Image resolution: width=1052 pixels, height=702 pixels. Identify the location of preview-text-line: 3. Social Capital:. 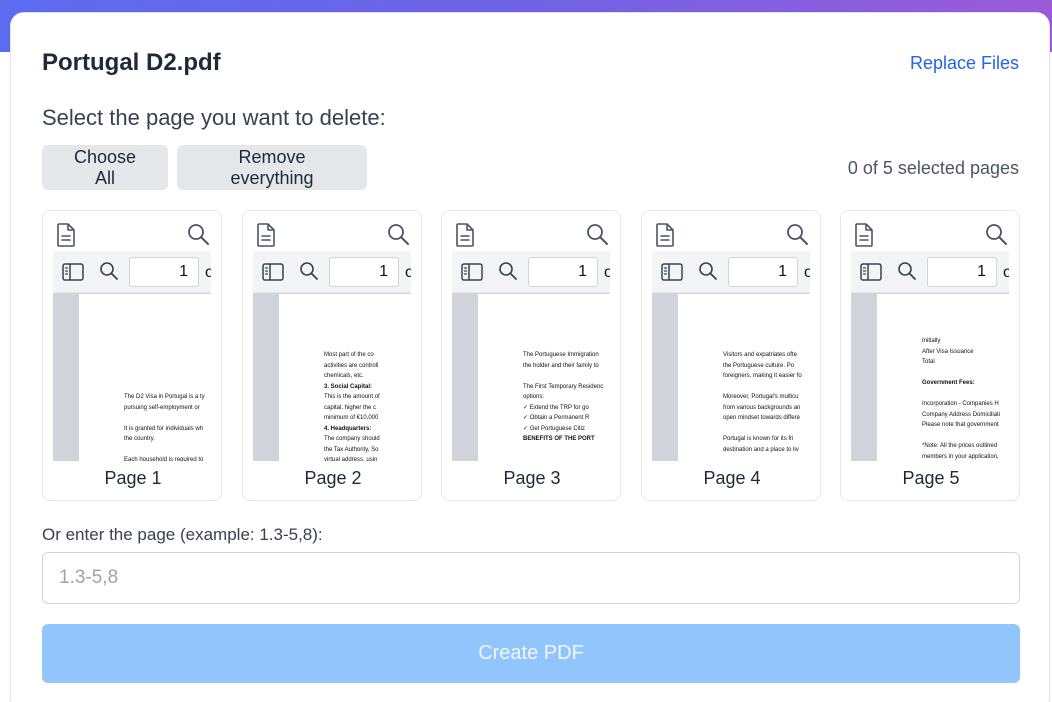
(348, 386).